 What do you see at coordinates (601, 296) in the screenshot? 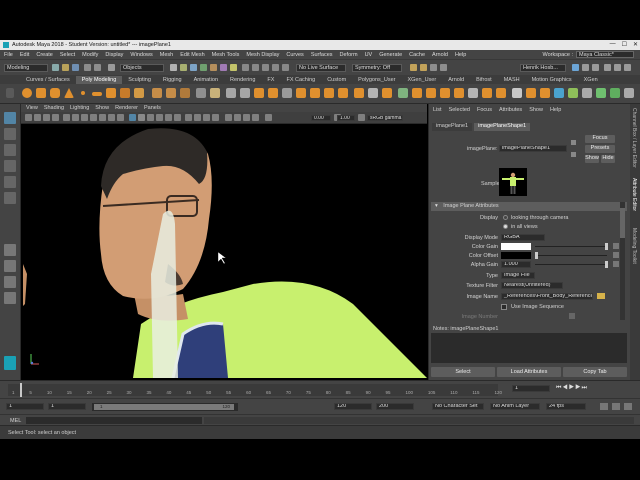
I see `browse-folder-icon` at bounding box center [601, 296].